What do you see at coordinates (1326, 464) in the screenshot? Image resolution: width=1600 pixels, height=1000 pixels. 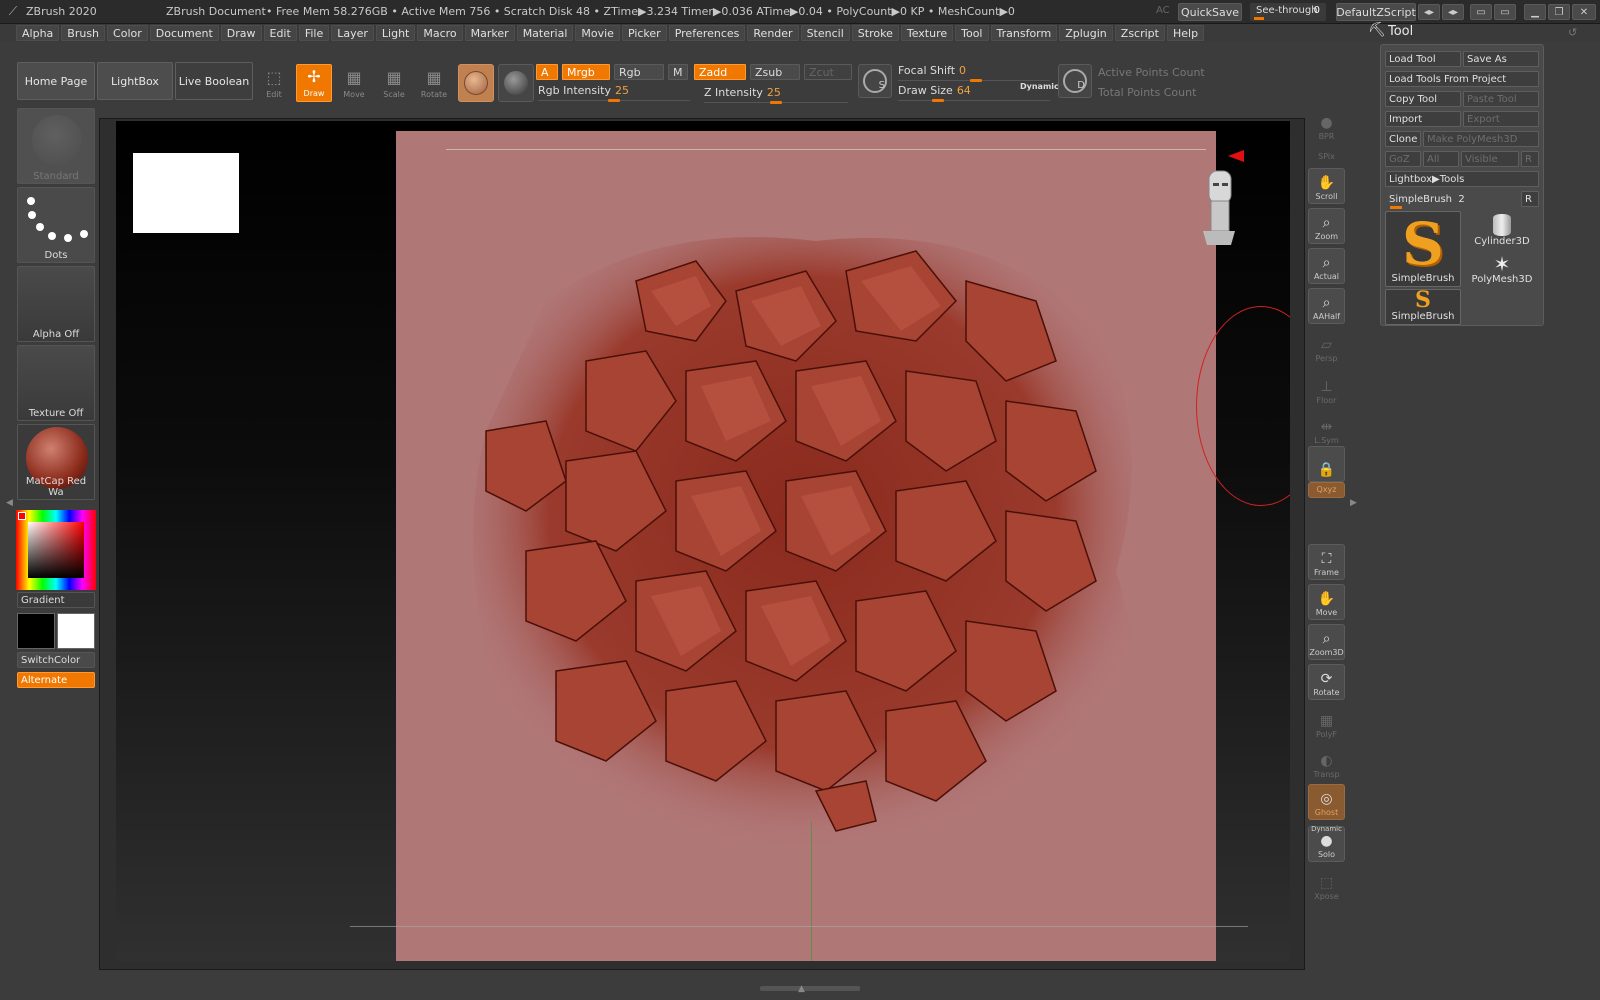 I see `right-shelf-lock-button: 🔒` at bounding box center [1326, 464].